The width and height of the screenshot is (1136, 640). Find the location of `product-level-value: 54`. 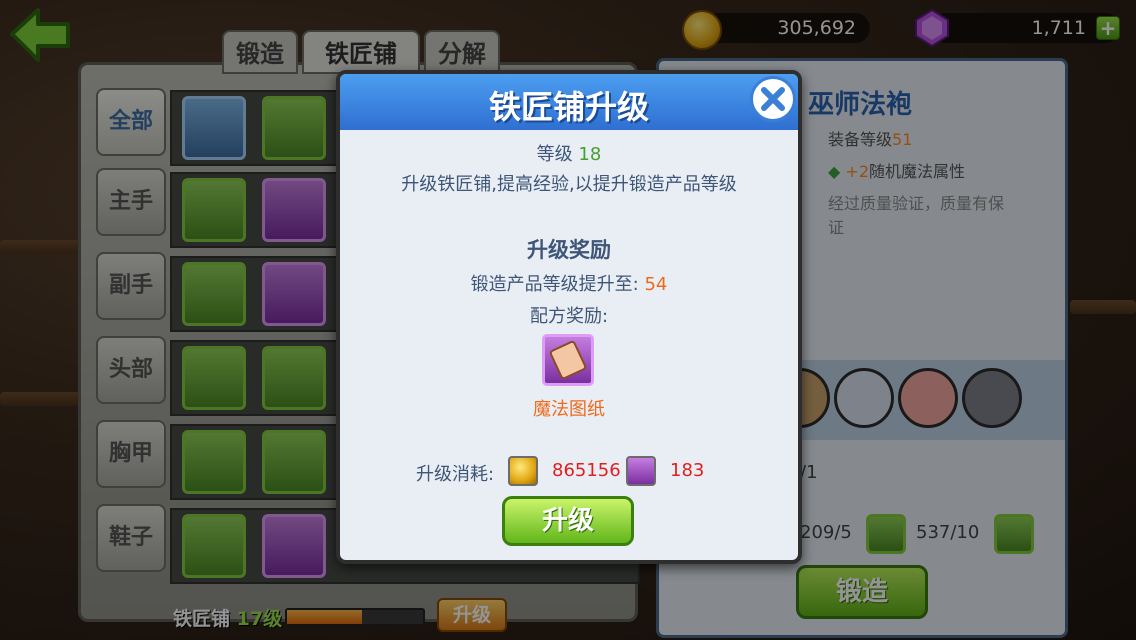

product-level-value: 54 is located at coordinates (656, 284).